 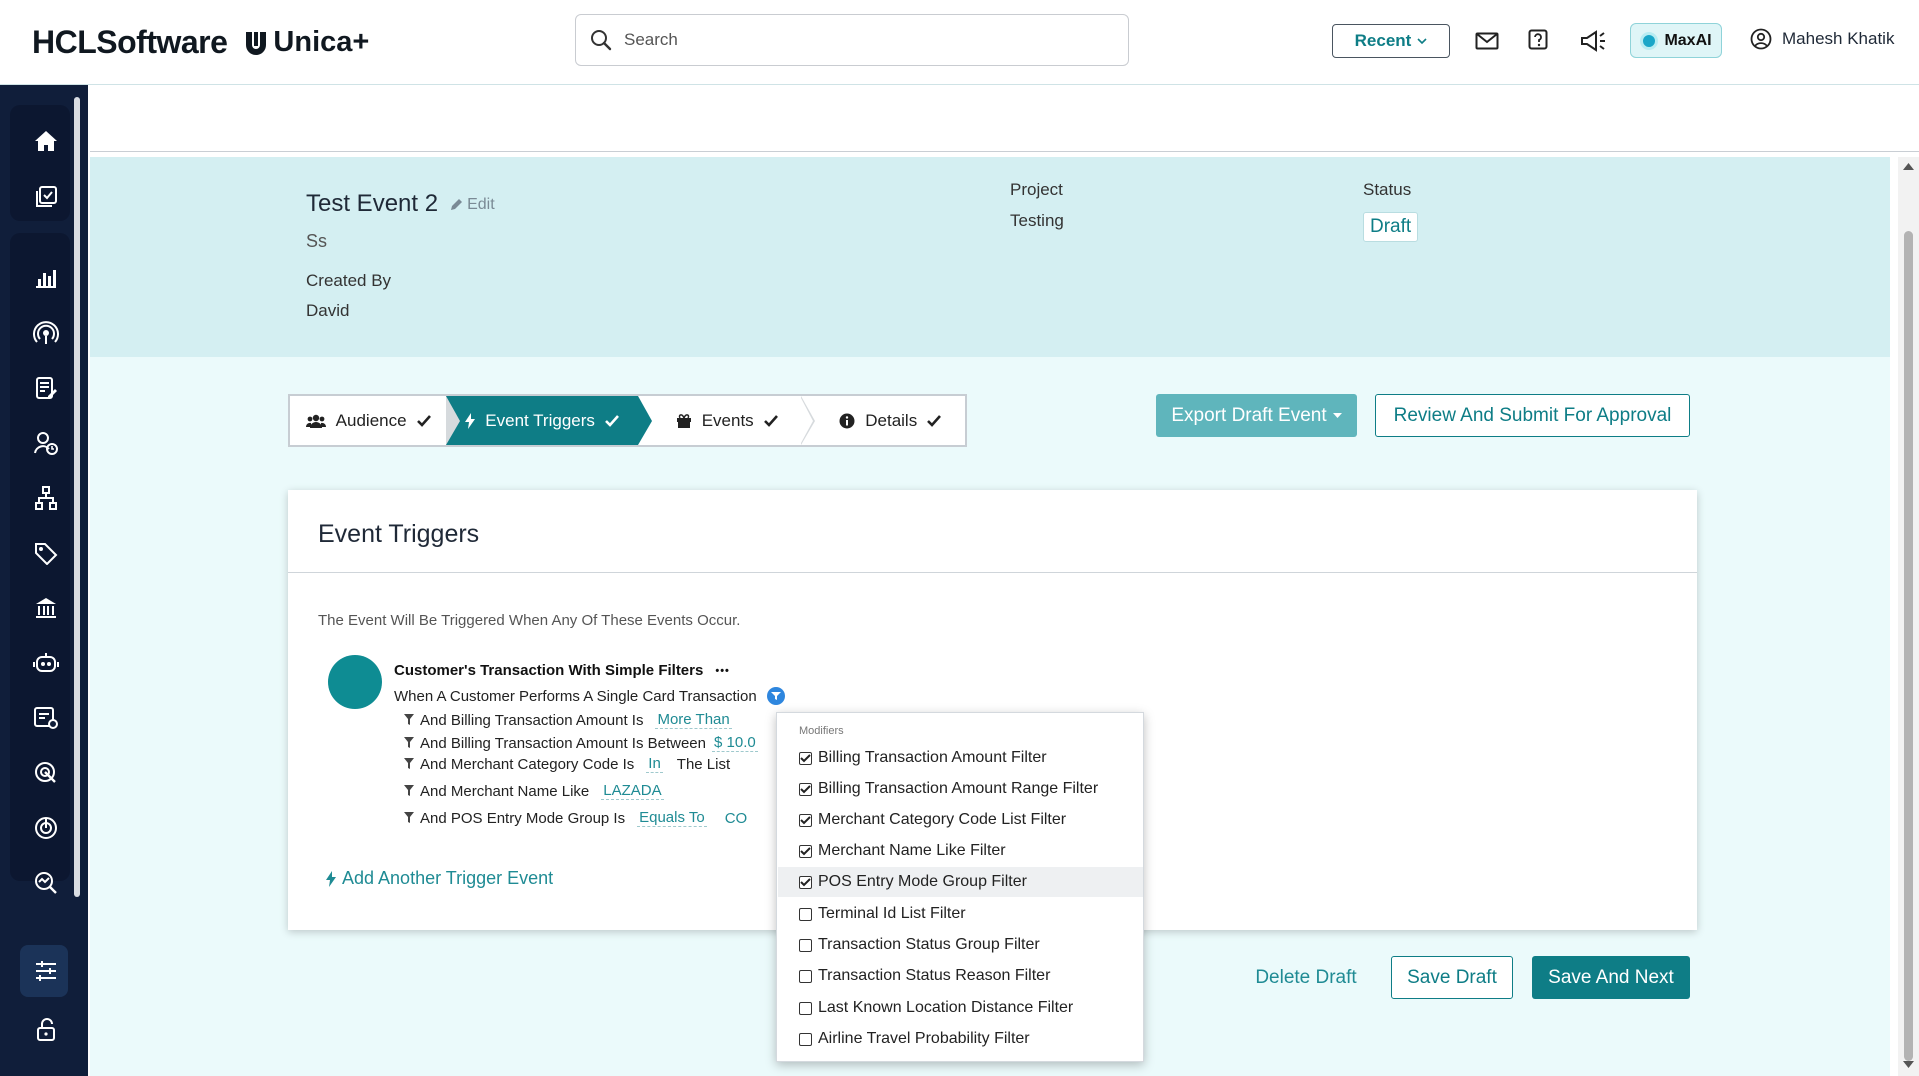 What do you see at coordinates (328, 310) in the screenshot?
I see `created-by-value: David` at bounding box center [328, 310].